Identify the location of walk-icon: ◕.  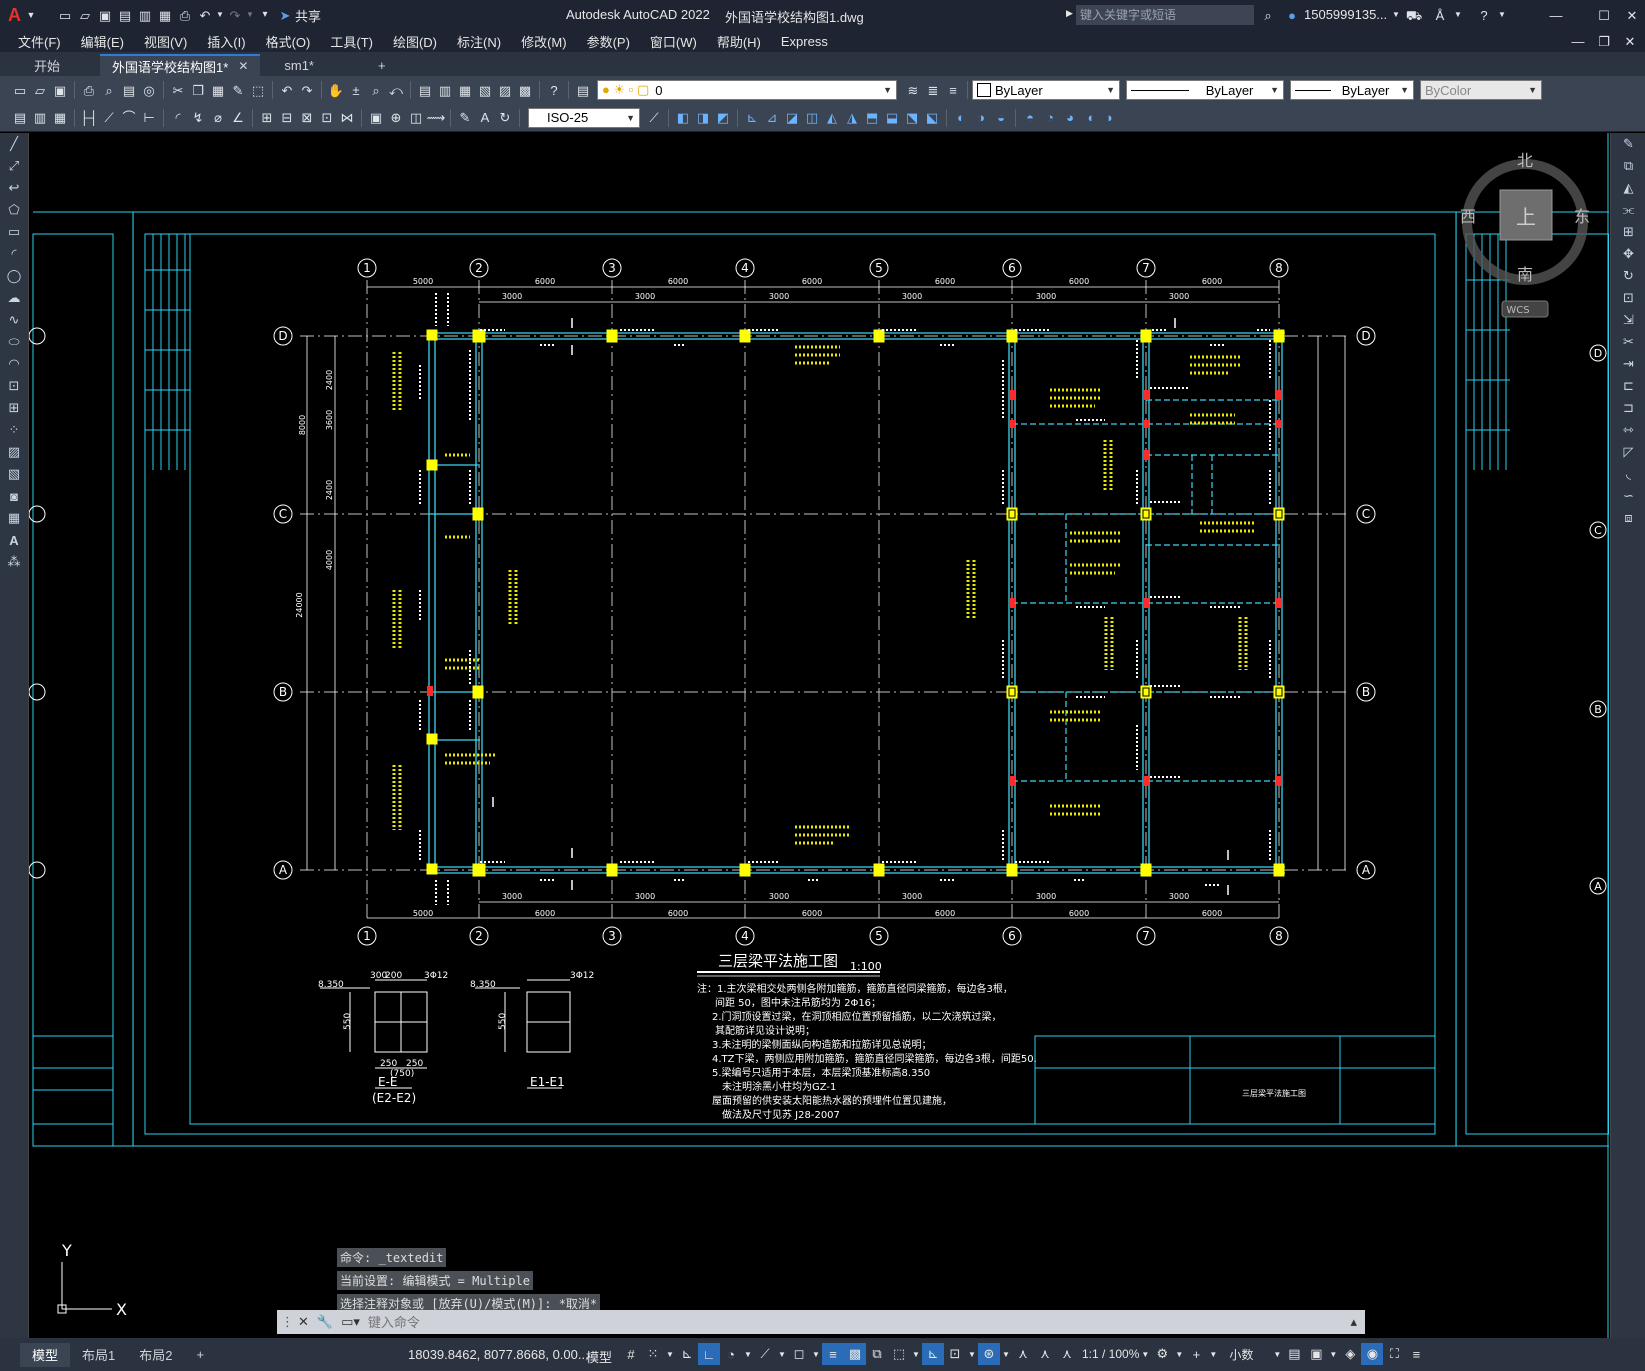
(1070, 118).